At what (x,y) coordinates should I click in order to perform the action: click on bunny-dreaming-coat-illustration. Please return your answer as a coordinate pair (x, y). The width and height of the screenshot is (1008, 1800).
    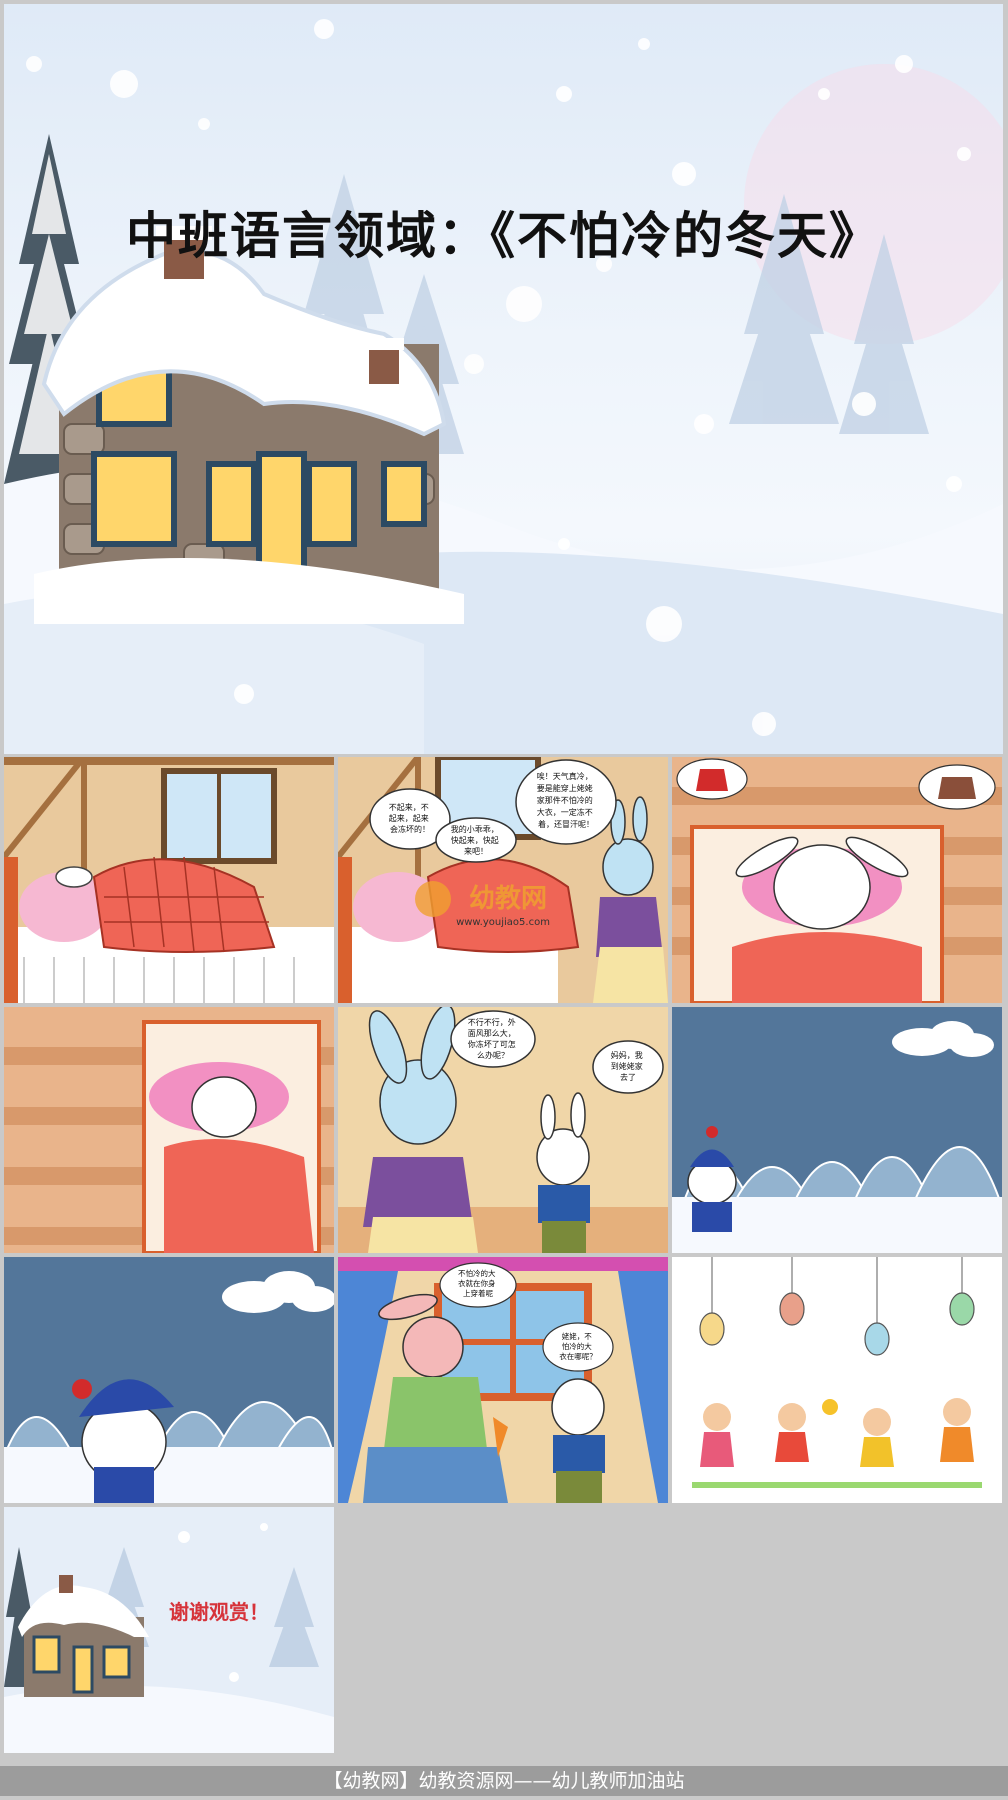
    Looking at the image, I should click on (837, 880).